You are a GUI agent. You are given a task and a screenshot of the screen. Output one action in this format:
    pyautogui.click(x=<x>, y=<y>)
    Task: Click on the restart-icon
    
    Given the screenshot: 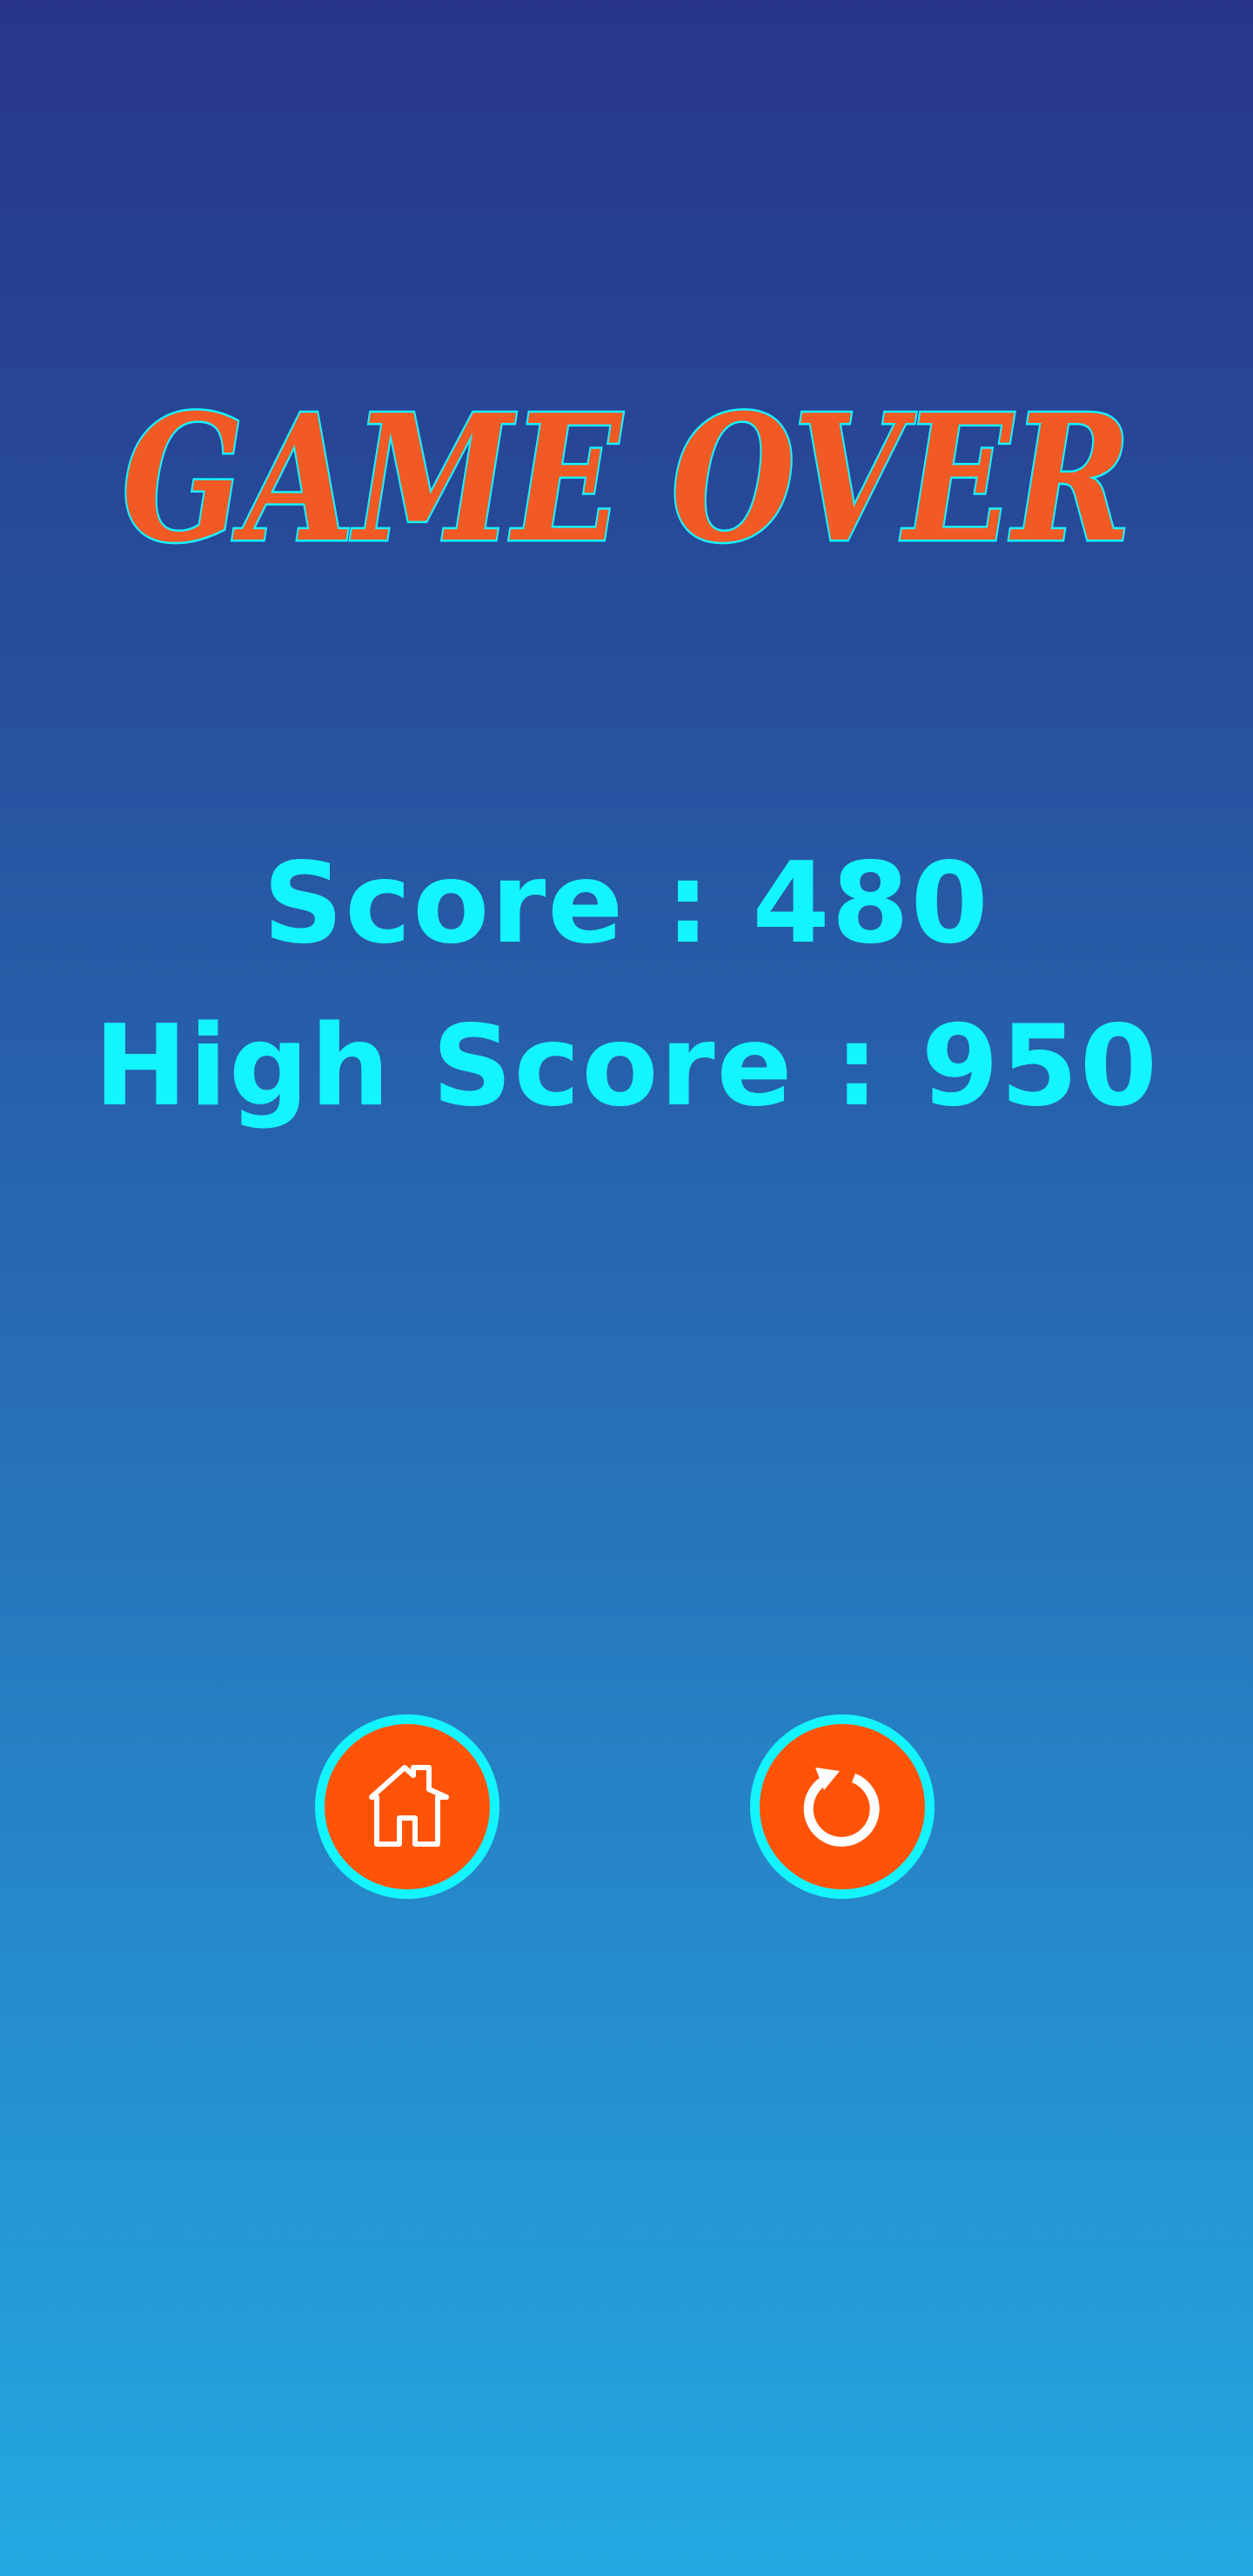 What is the action you would take?
    pyautogui.click(x=841, y=1807)
    